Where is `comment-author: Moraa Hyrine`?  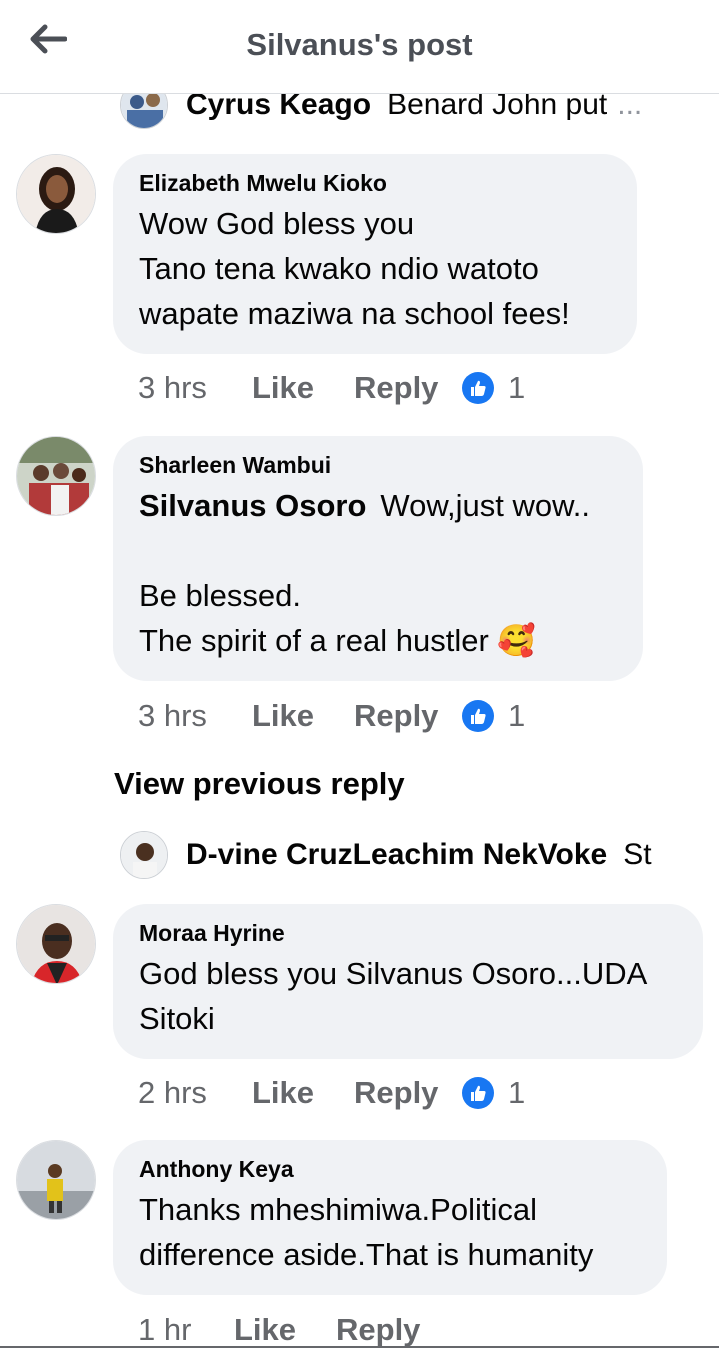 comment-author: Moraa Hyrine is located at coordinates (408, 933).